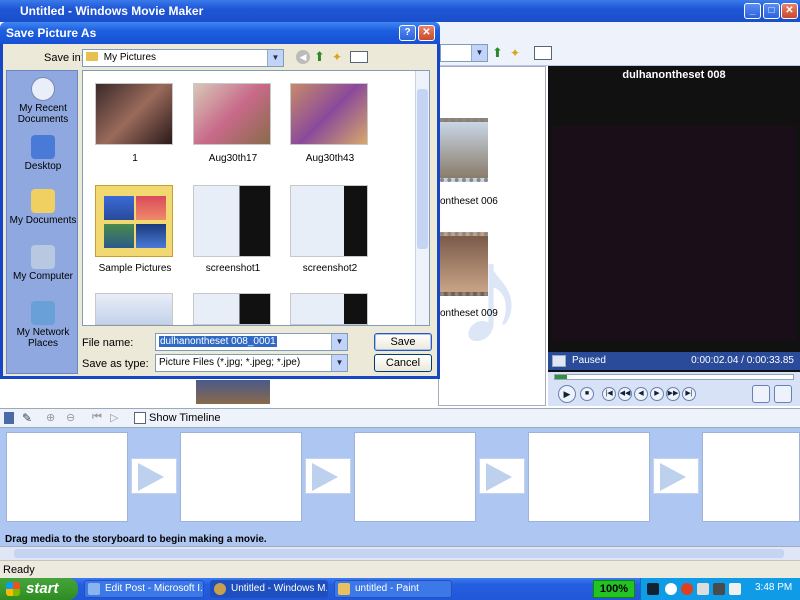 This screenshot has height=600, width=800. Describe the element at coordinates (771, 11) in the screenshot. I see `maximize-button: □` at that location.